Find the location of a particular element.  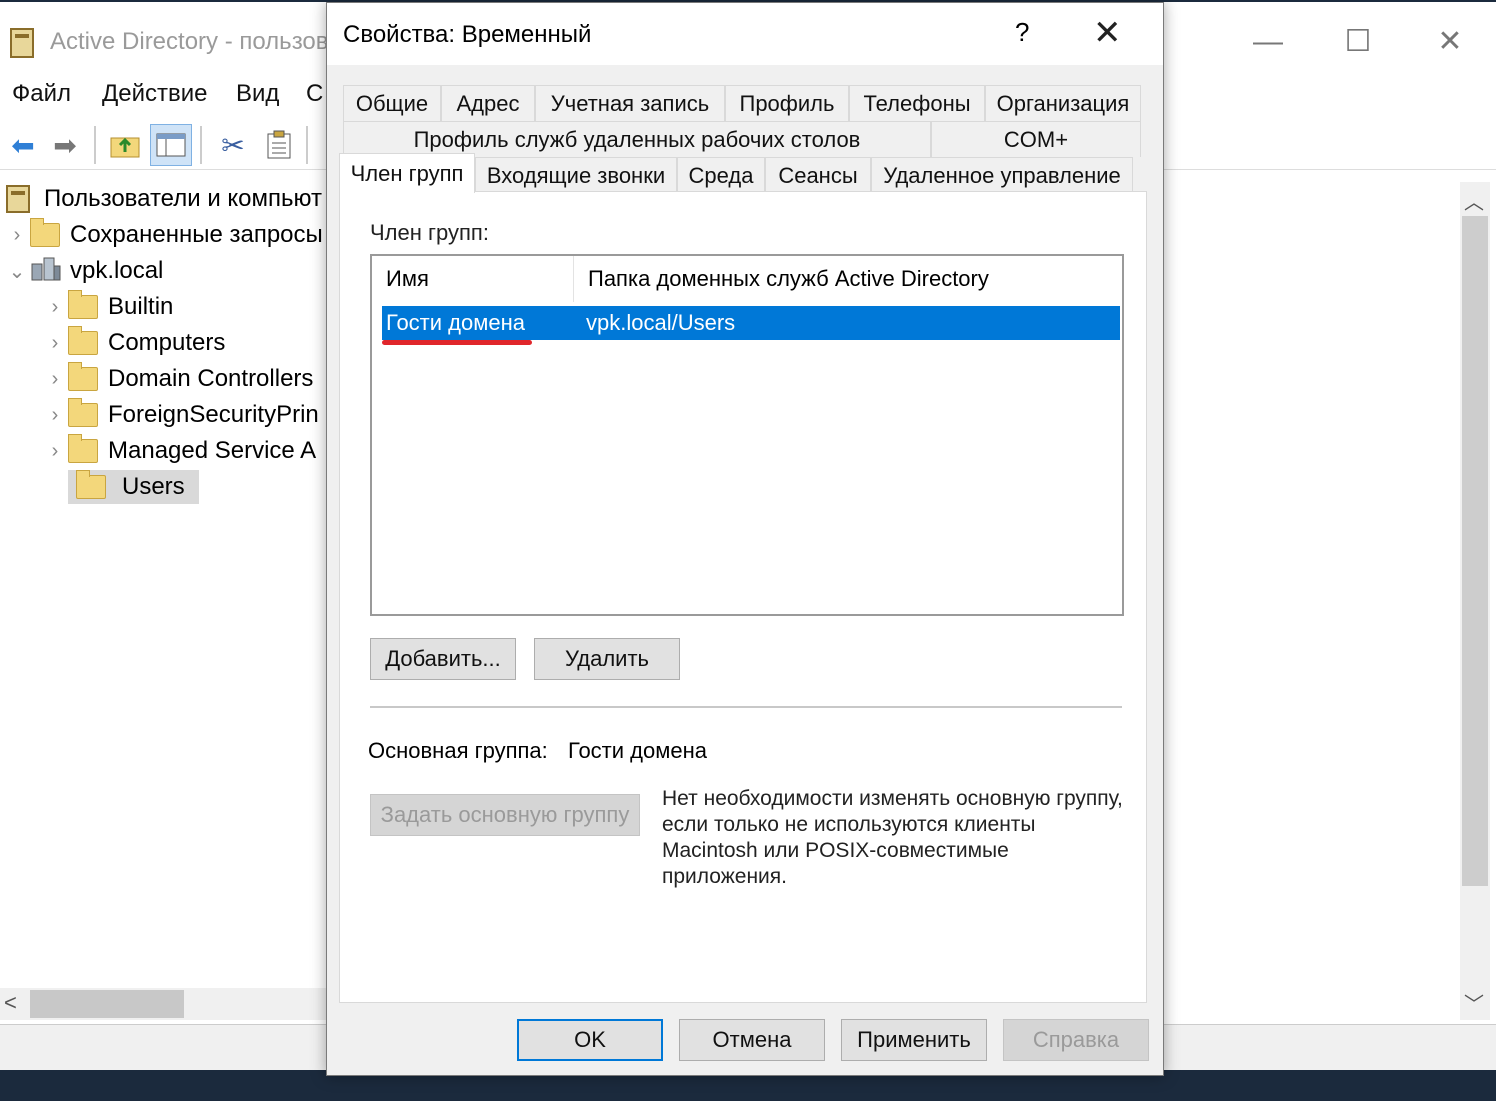

tree-item-domain-controllers: › Domain Controllers is located at coordinates (177, 379).